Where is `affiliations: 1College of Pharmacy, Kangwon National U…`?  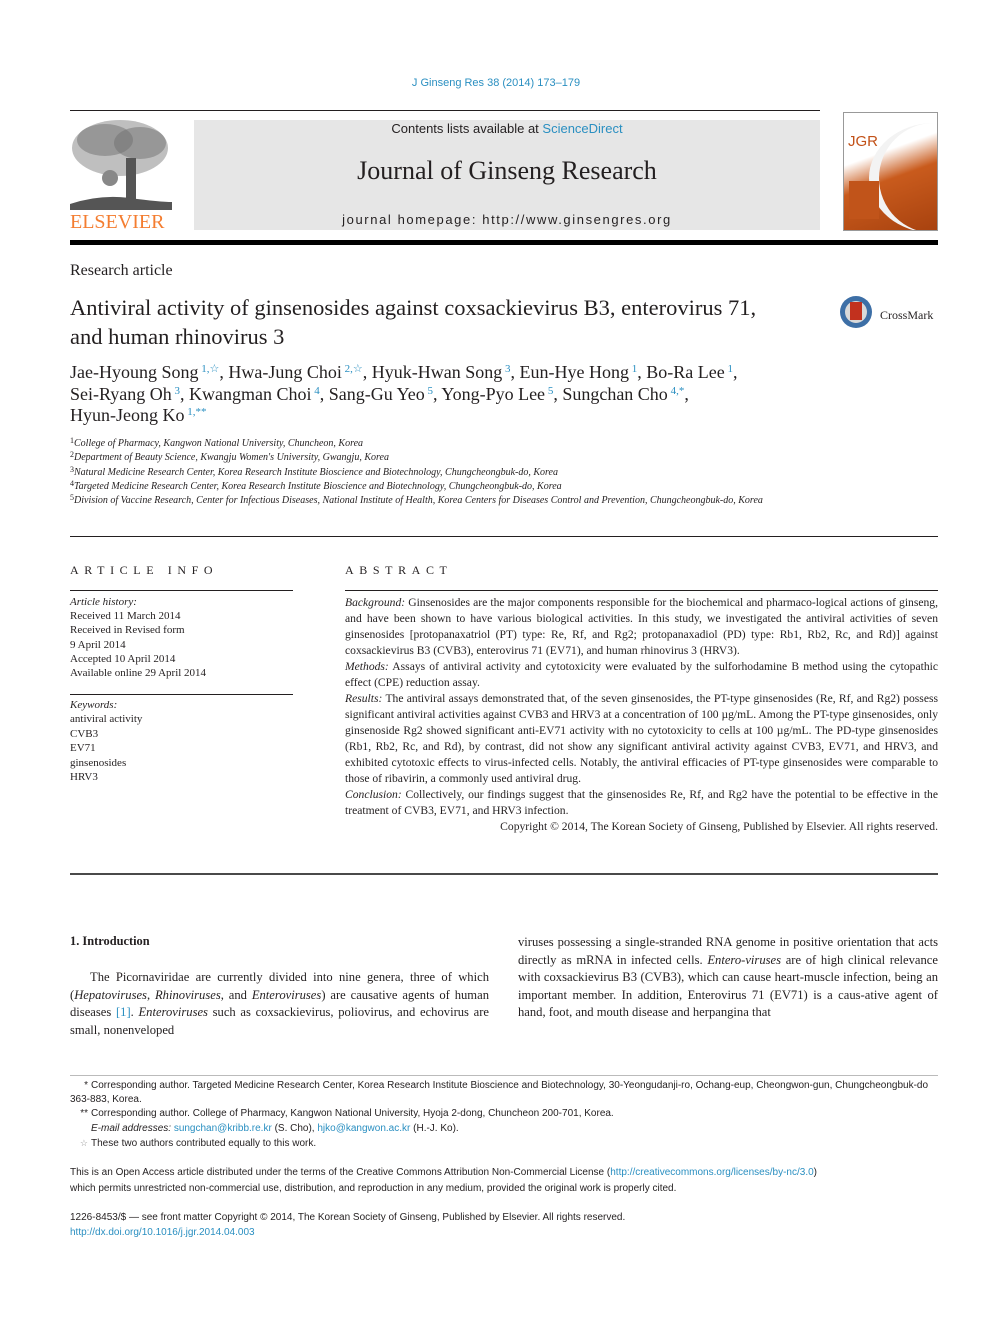
affiliations: 1College of Pharmacy, Kangwon National U… is located at coordinates (500, 472).